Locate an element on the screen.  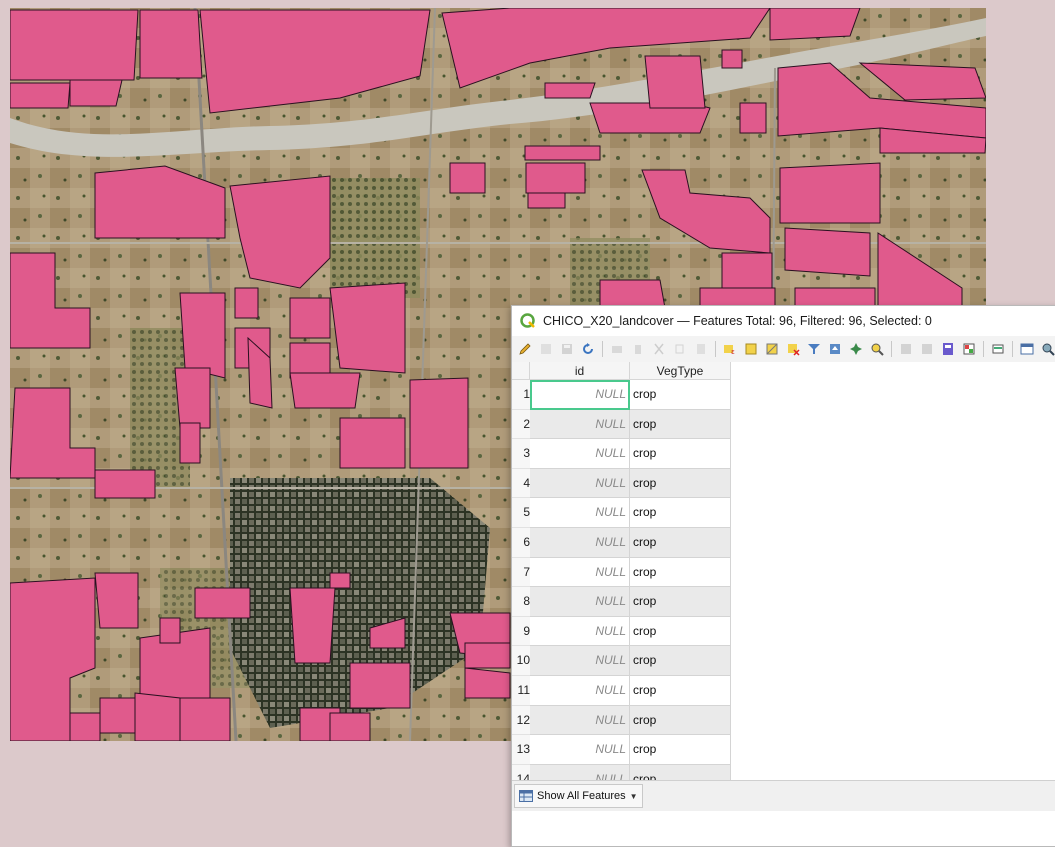
table-row: 7 NULL crop is located at coordinates (621, 572).